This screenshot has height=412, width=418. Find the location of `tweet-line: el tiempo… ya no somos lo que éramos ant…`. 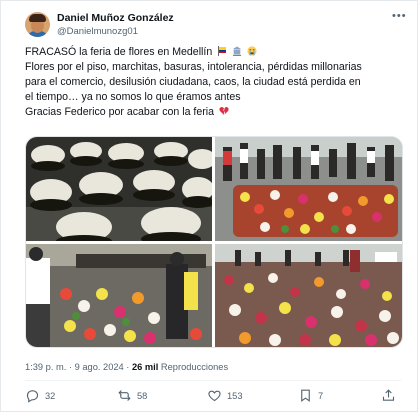

tweet-line: el tiempo… ya no somos lo que éramos ant… is located at coordinates (133, 97).